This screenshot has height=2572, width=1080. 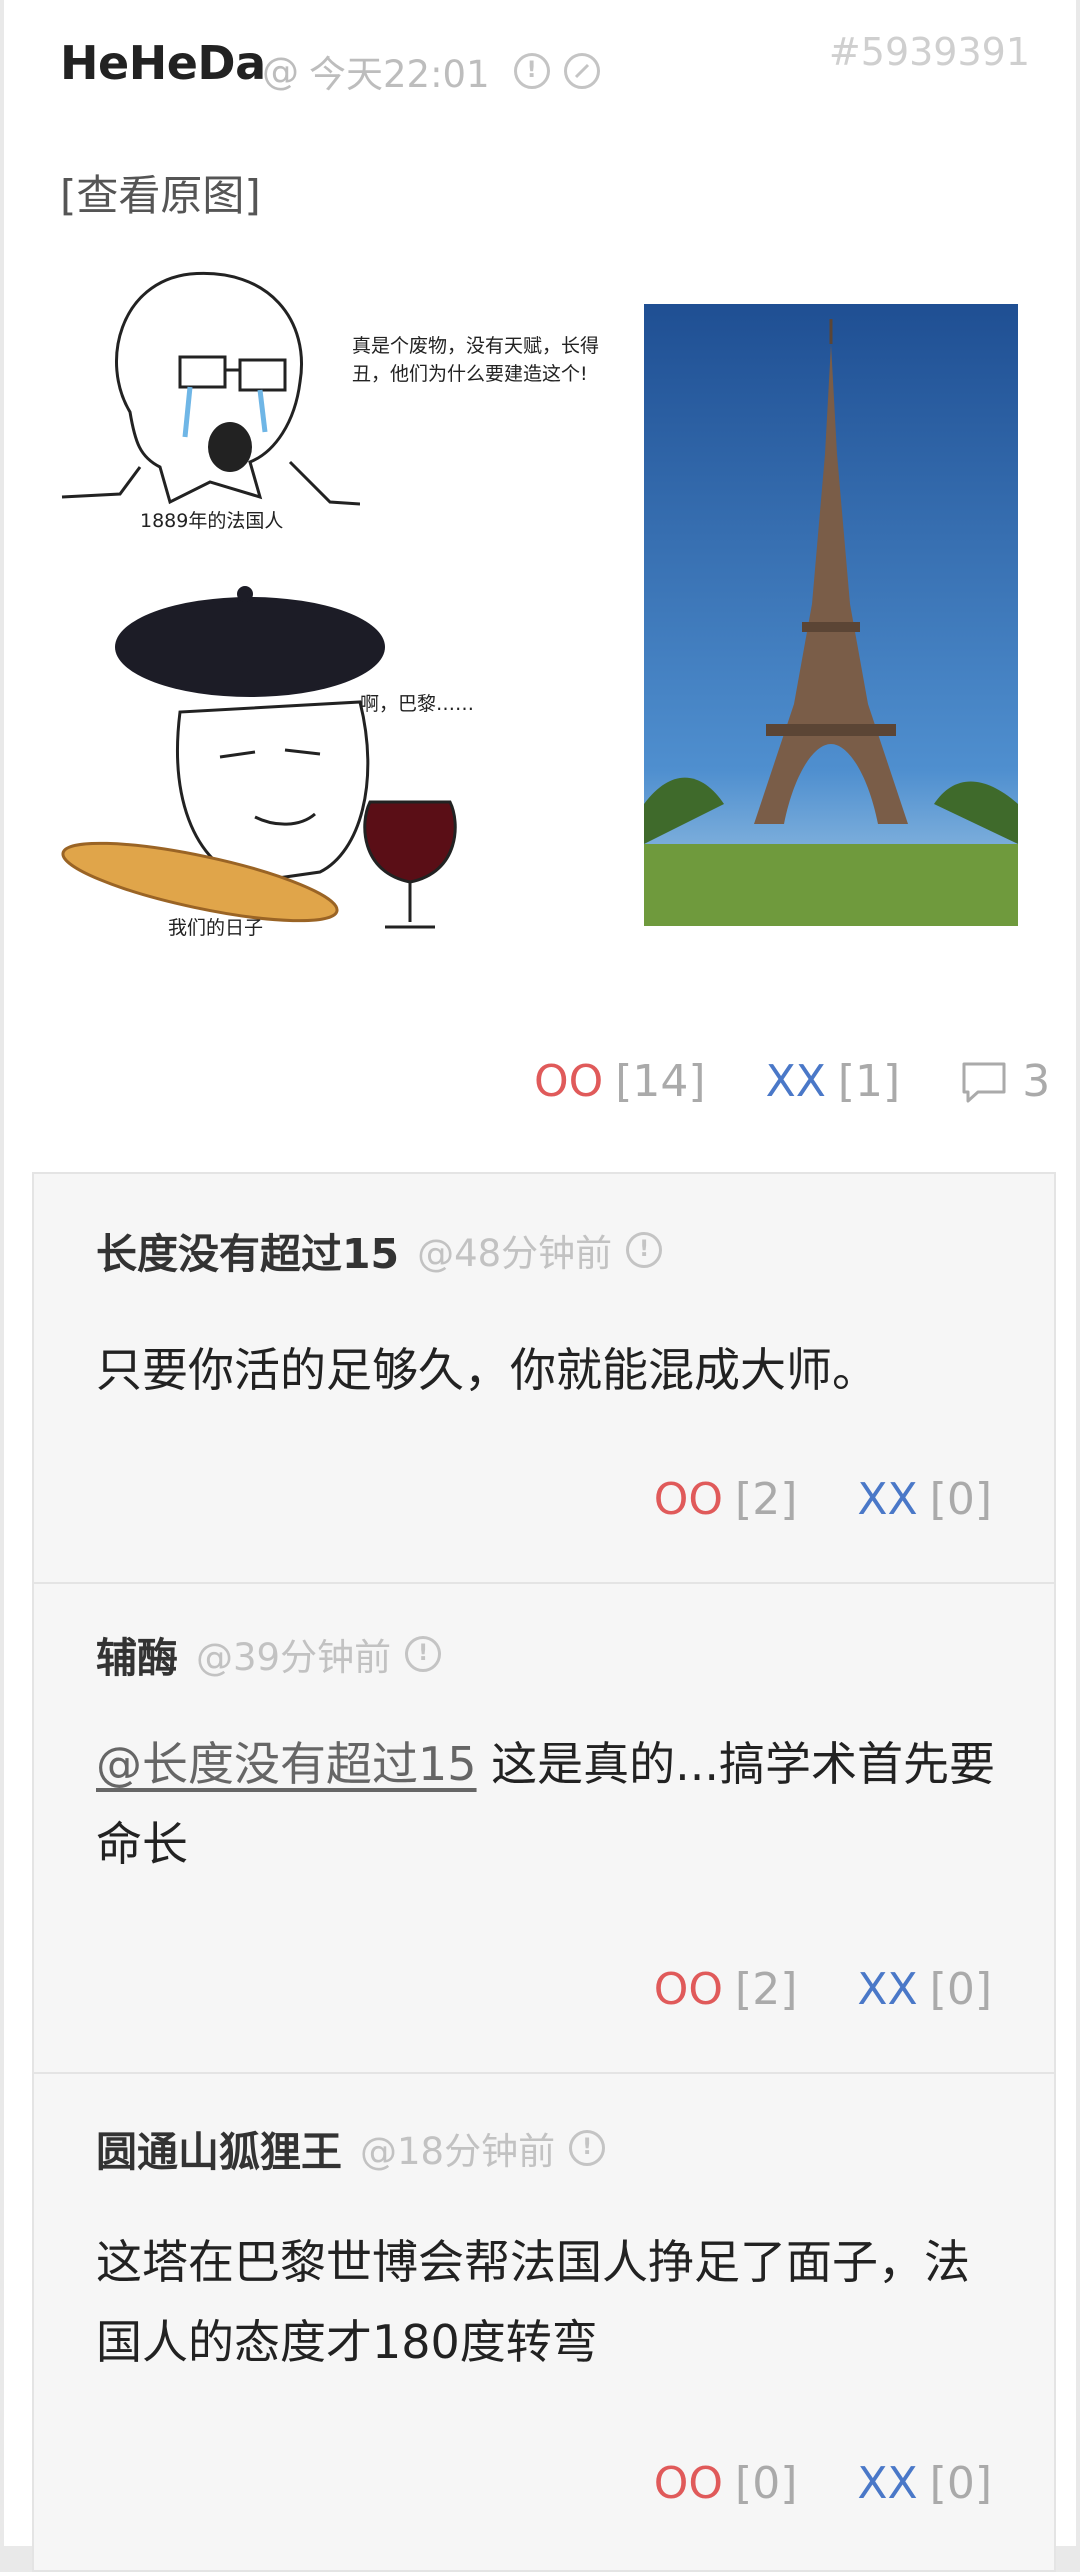 I want to click on post-author: HeHeDa, so click(x=163, y=63).